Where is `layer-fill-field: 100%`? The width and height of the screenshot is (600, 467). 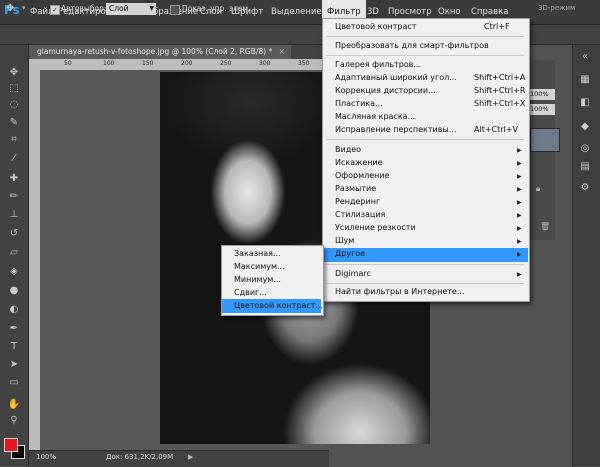 layer-fill-field: 100% is located at coordinates (541, 109).